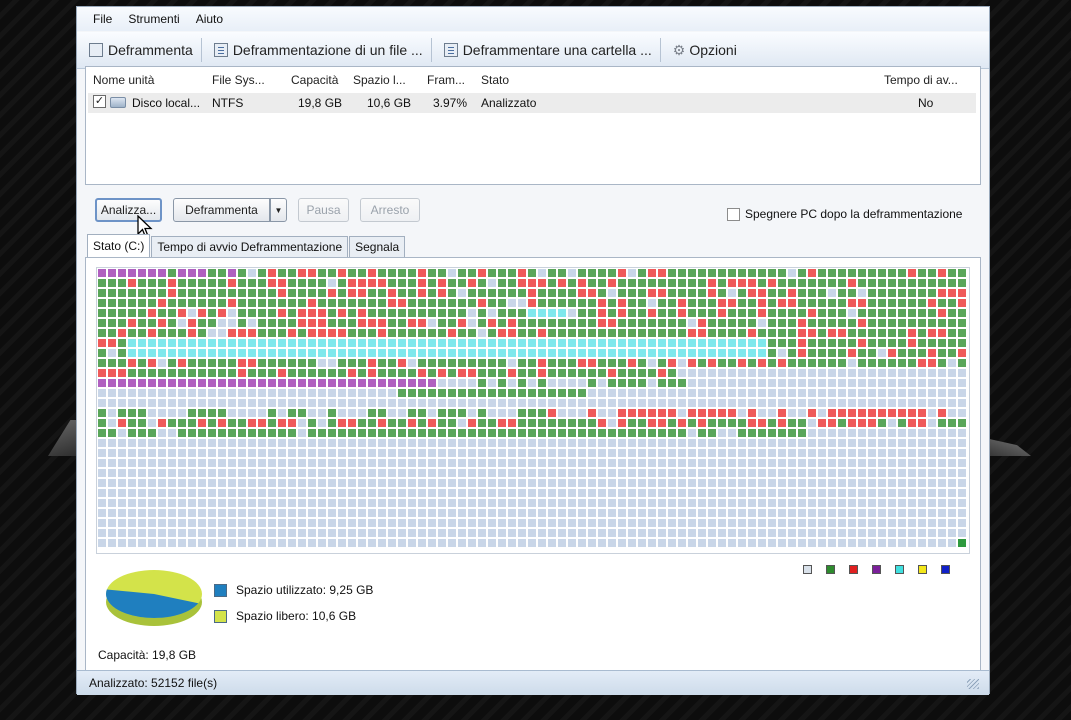  What do you see at coordinates (377, 246) in the screenshot?
I see `tab-report: Segnala` at bounding box center [377, 246].